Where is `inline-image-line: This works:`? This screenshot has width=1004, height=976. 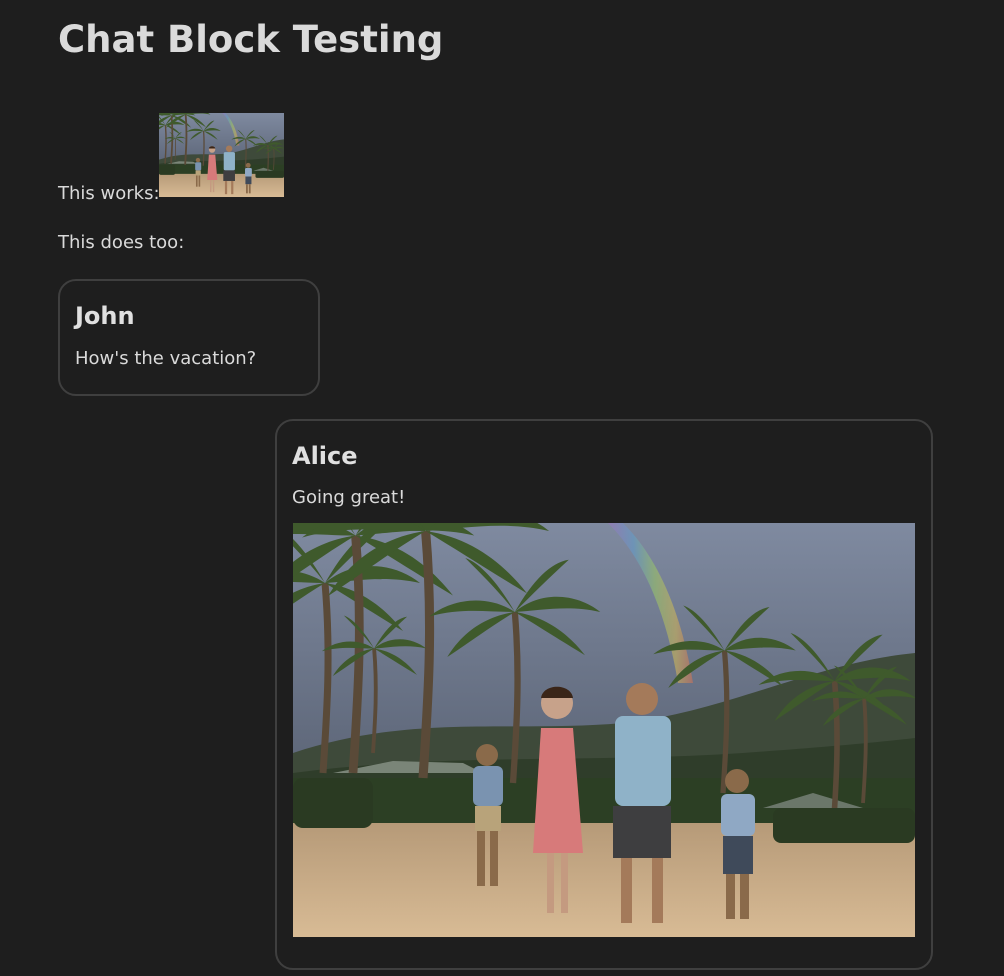
inline-image-line: This works: is located at coordinates (258, 158).